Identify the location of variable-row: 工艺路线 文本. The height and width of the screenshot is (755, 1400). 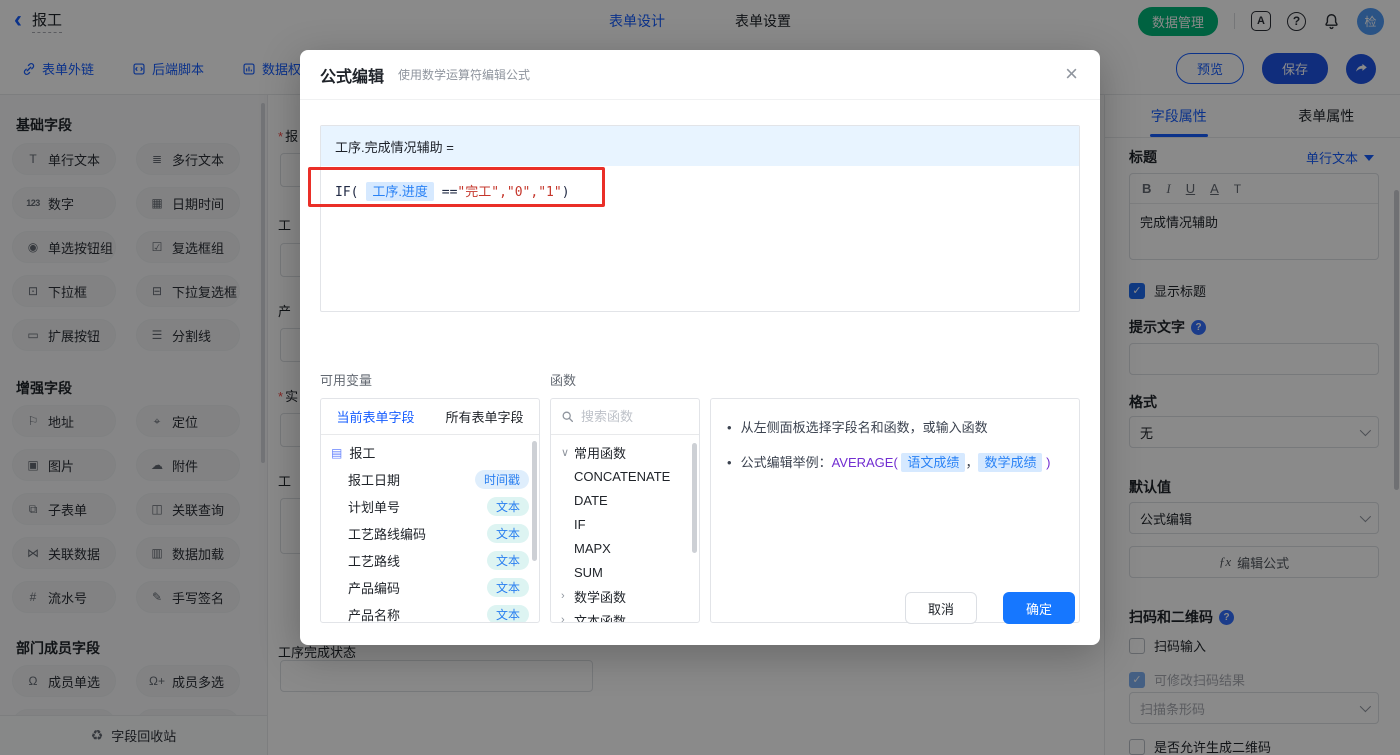
(430, 560).